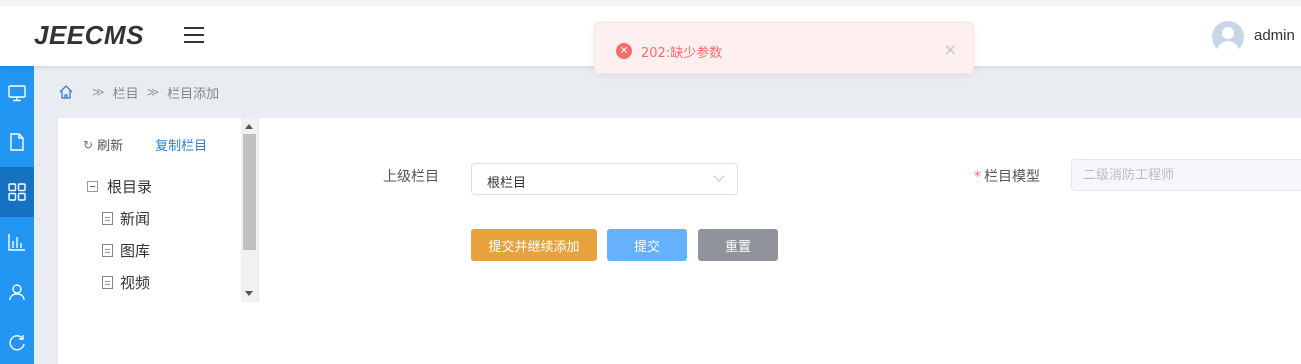  Describe the element at coordinates (110, 146) in the screenshot. I see `refresh-label: 刷新` at that location.